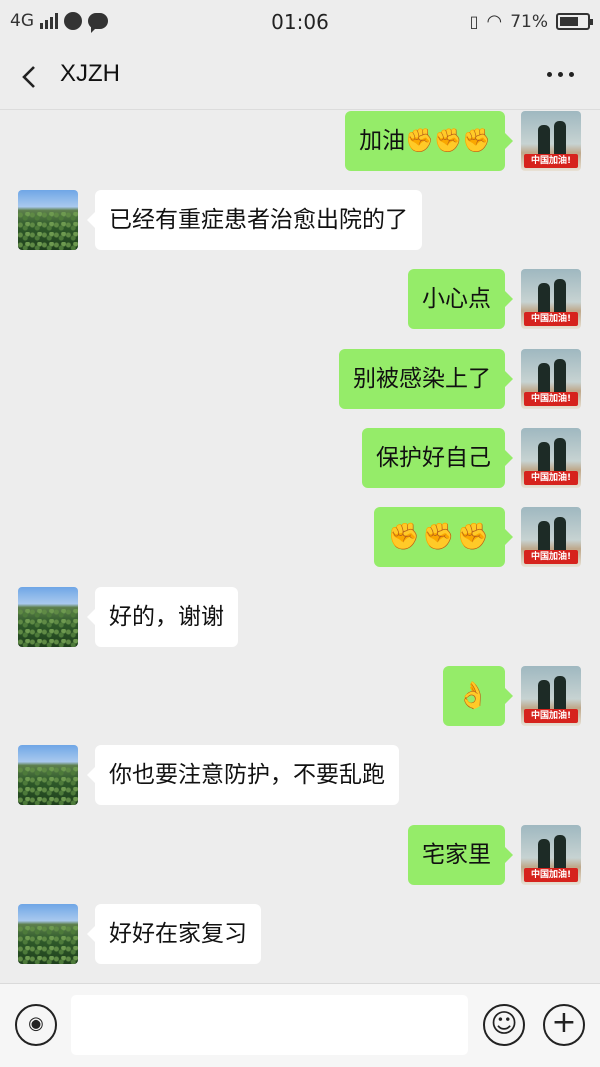 This screenshot has height=1067, width=600. I want to click on message-row: 保护好自己 中国加油!, so click(300, 459).